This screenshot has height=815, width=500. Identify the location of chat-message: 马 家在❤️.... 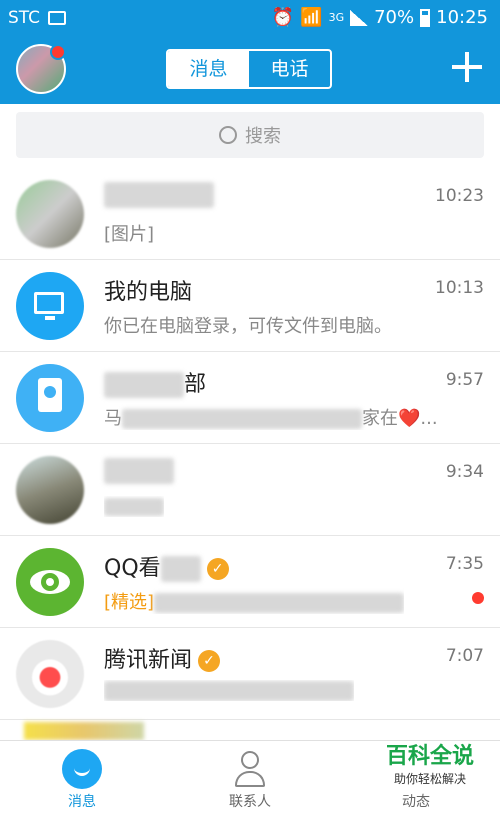
(271, 417).